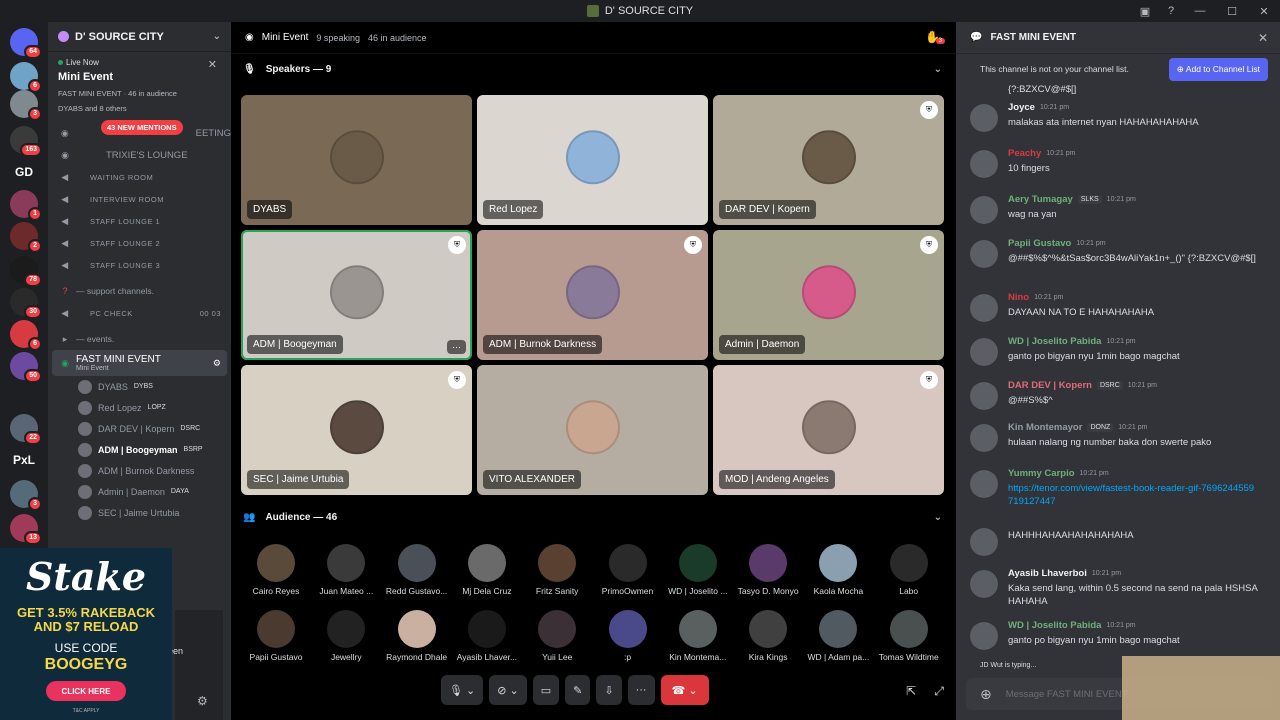 The height and width of the screenshot is (720, 1280). Describe the element at coordinates (356, 160) in the screenshot. I see `speaker-tile: DYABS` at that location.